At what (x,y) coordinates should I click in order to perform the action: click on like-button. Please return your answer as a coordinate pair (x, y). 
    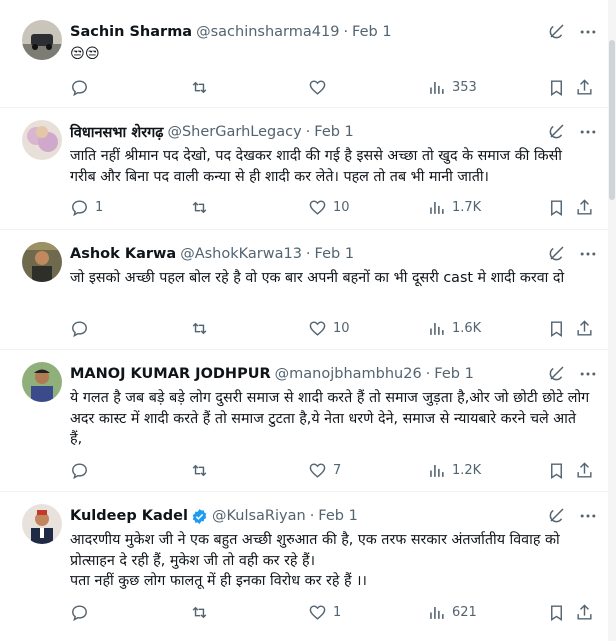
    Looking at the image, I should click on (320, 87).